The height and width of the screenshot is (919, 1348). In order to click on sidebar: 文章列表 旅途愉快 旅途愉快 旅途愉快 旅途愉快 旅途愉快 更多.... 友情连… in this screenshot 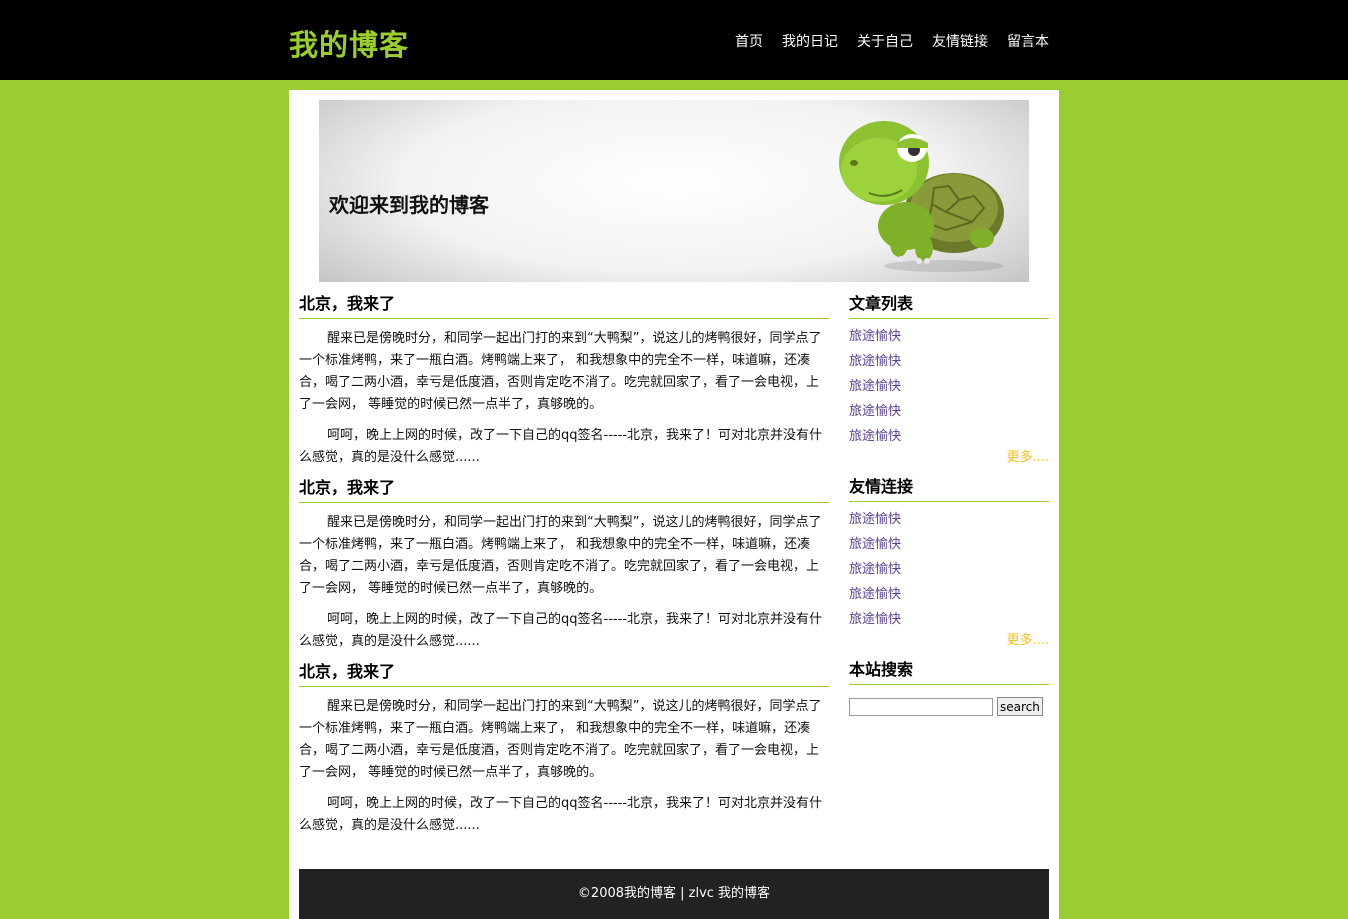, I will do `click(949, 508)`.